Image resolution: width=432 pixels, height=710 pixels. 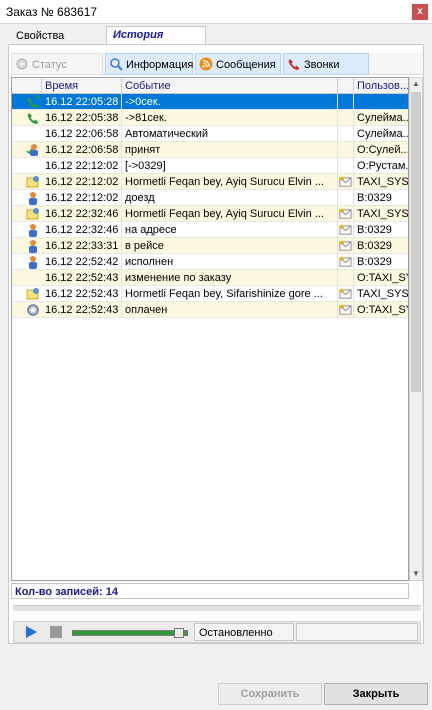 I want to click on window-title: Заказ № 683617, so click(x=52, y=12).